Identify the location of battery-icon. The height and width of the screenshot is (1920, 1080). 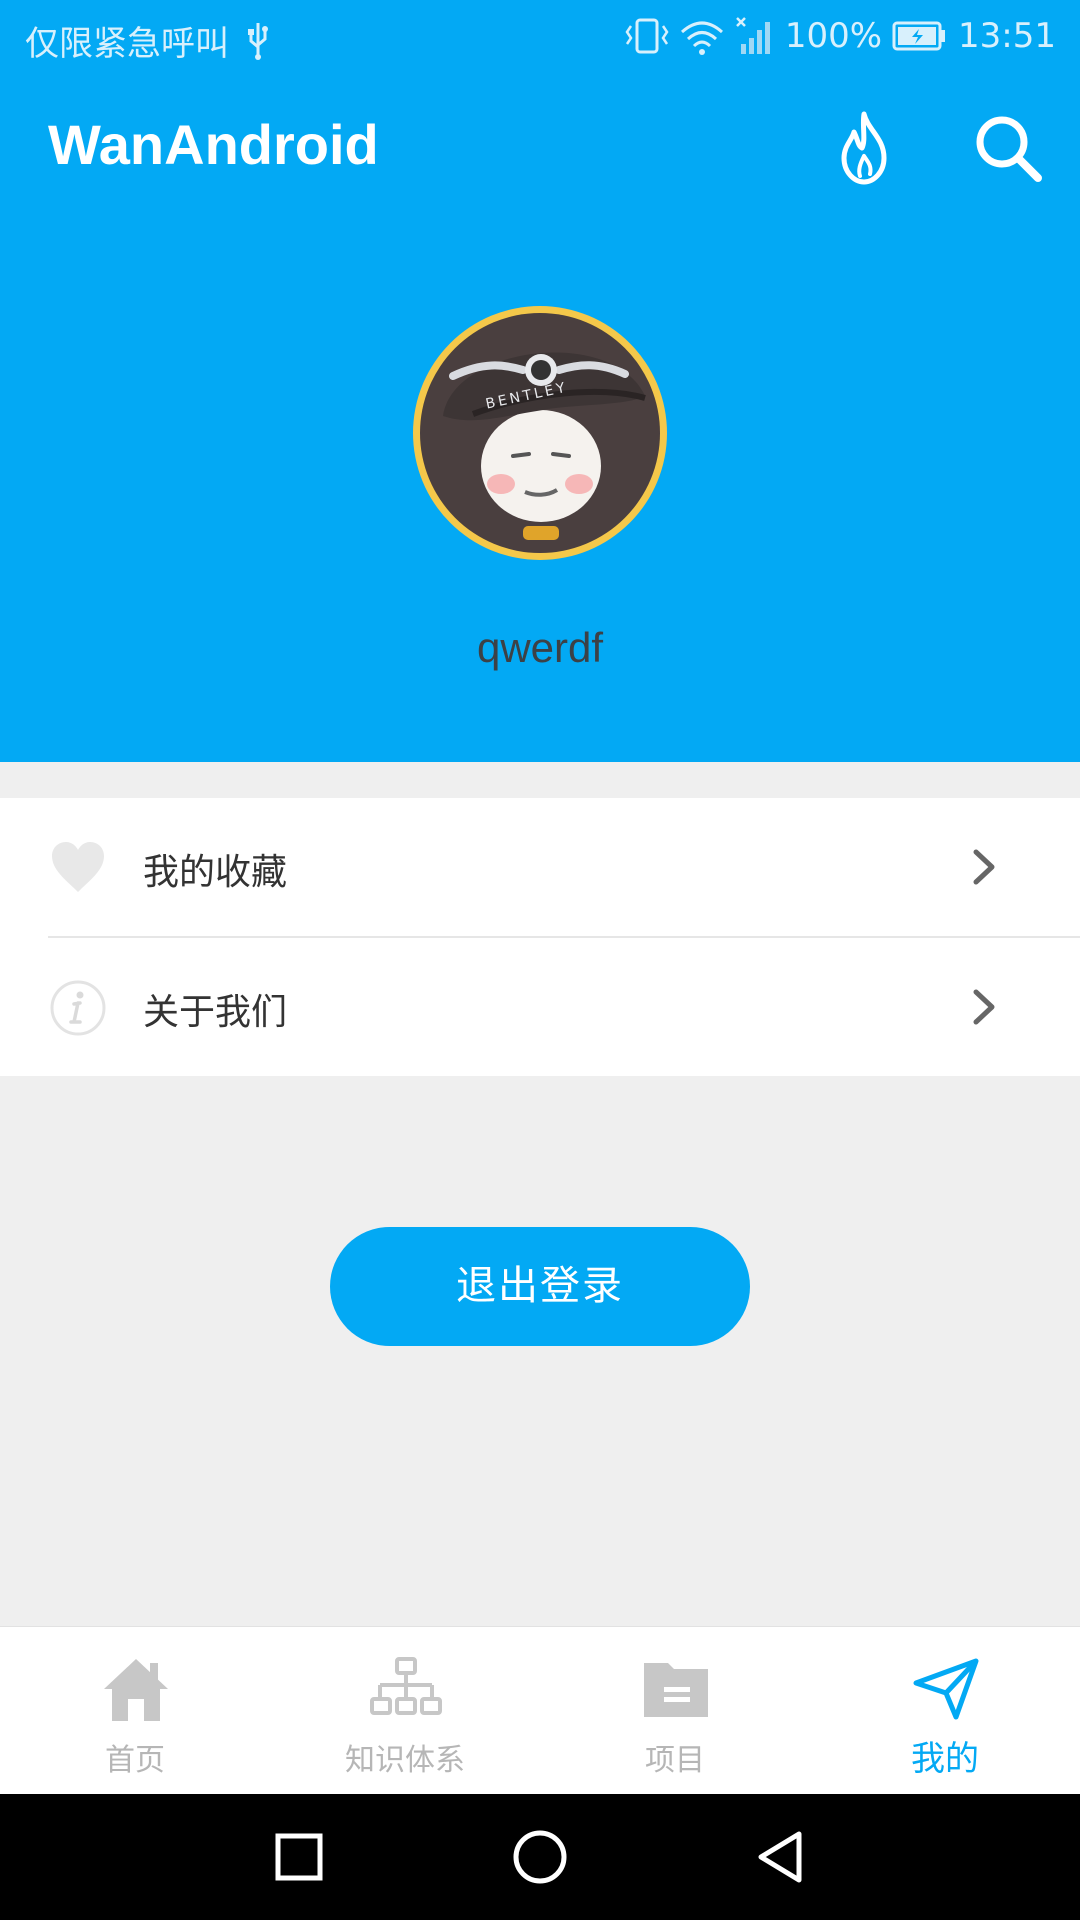
(919, 36).